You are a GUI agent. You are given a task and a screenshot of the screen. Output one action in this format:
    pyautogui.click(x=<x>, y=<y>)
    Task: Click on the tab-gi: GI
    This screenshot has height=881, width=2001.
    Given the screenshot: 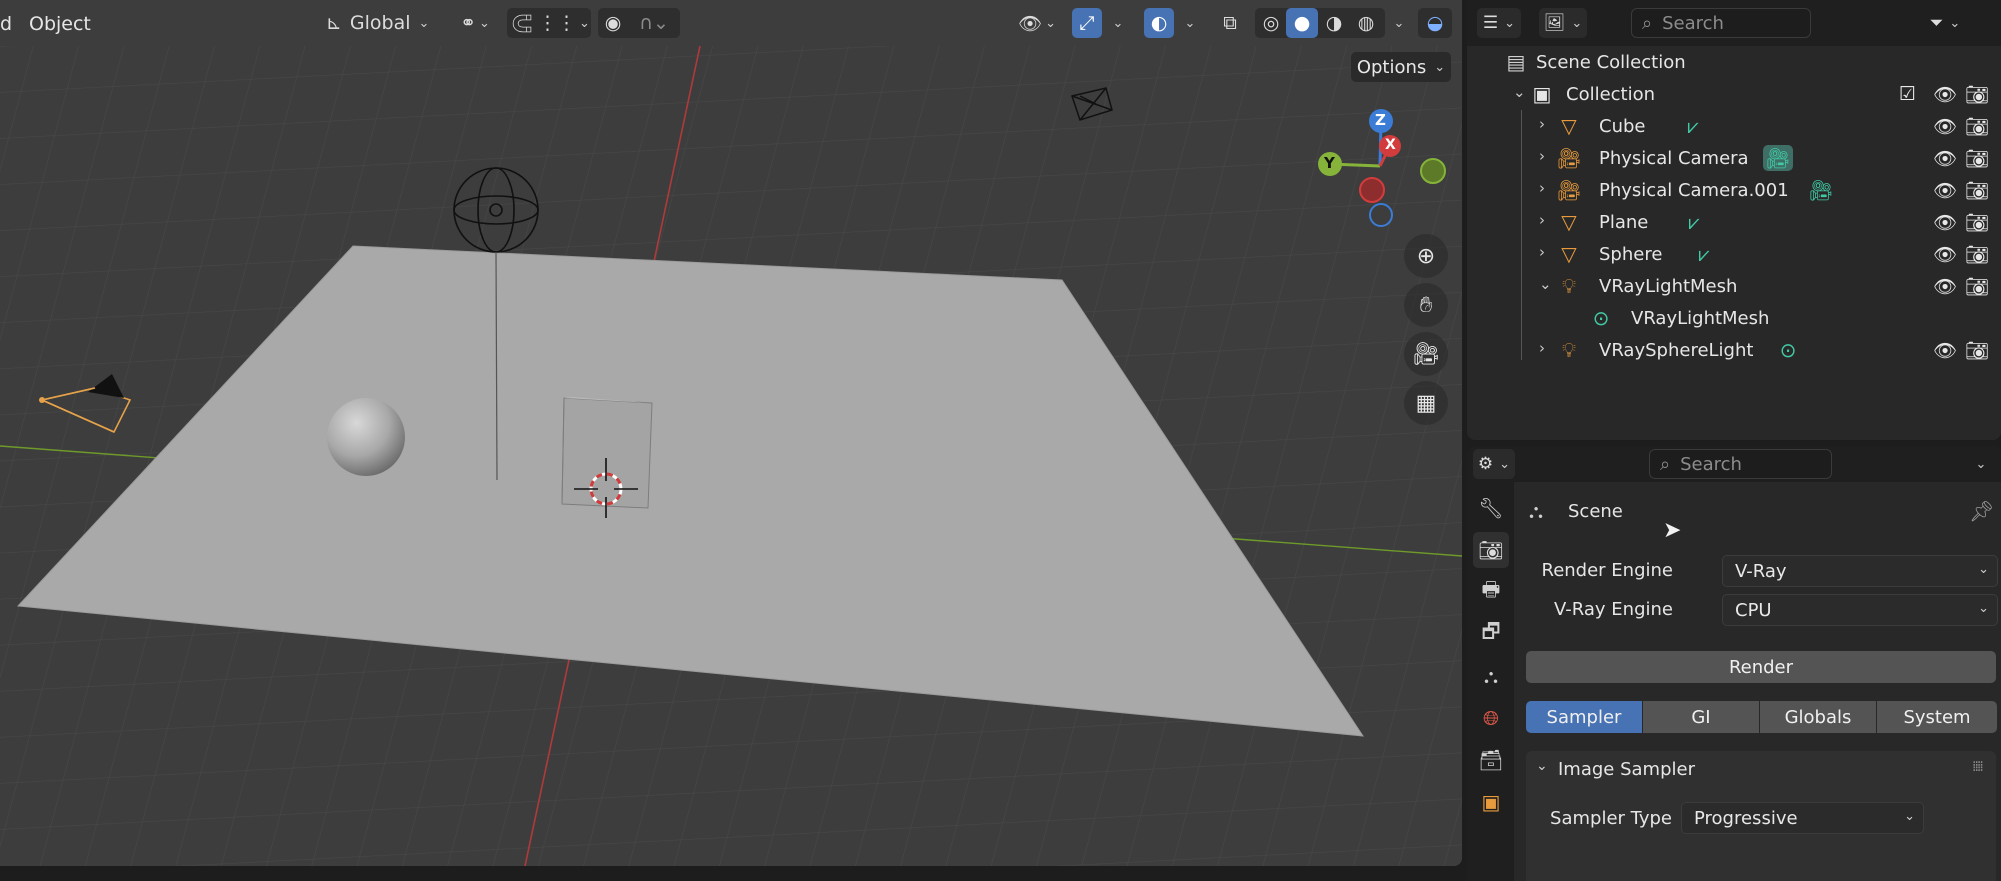 What is the action you would take?
    pyautogui.click(x=1701, y=717)
    